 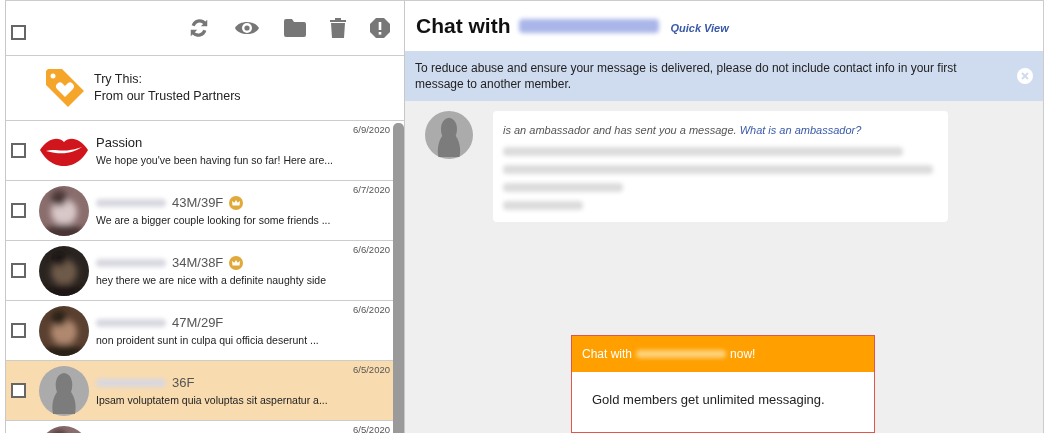 What do you see at coordinates (380, 28) in the screenshot?
I see `report-icon` at bounding box center [380, 28].